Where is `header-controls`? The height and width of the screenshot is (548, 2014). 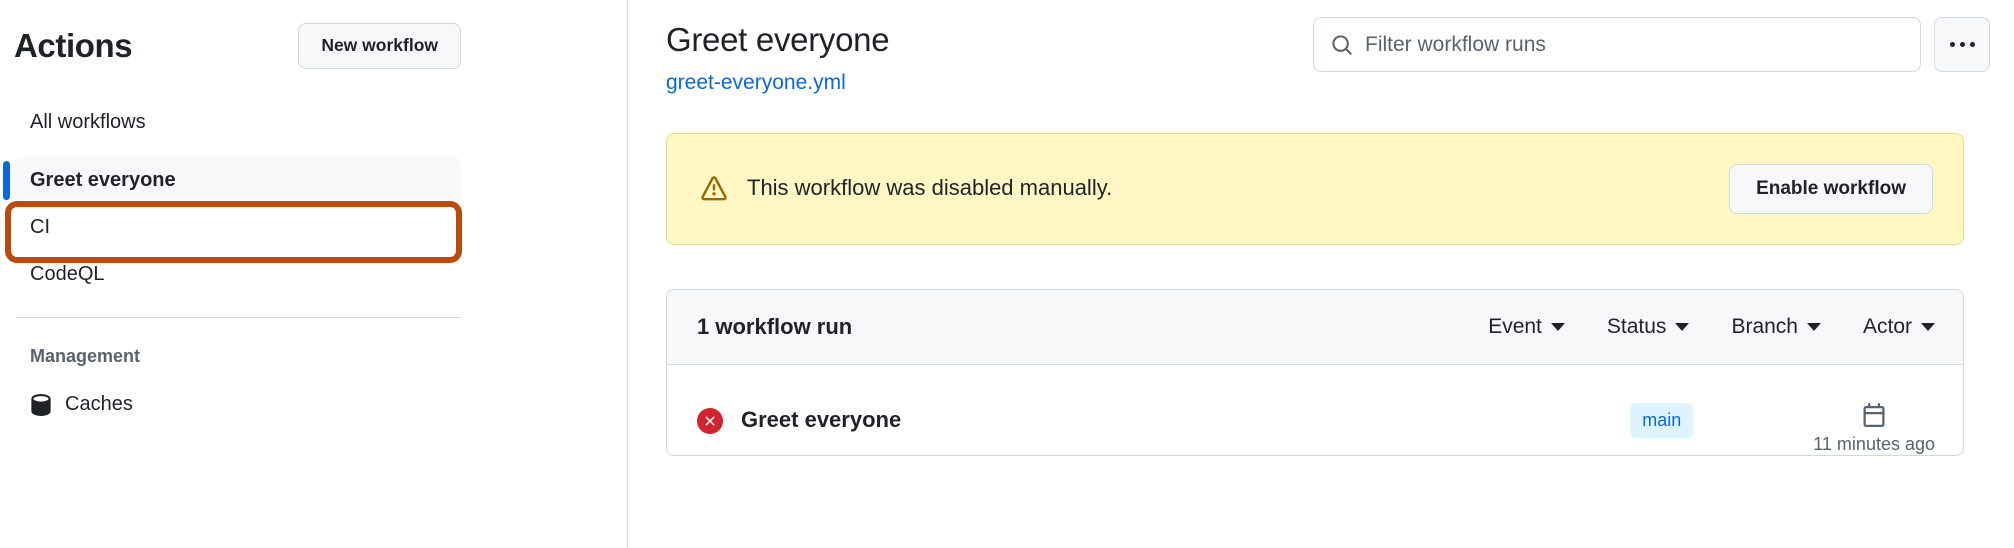 header-controls is located at coordinates (1651, 43).